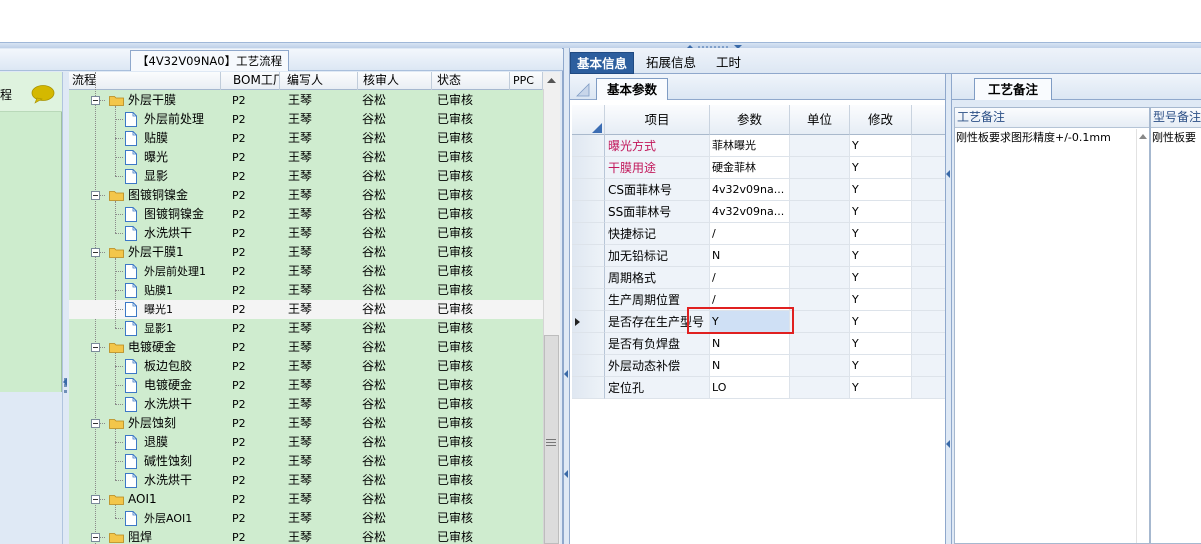 This screenshot has height=544, width=1201. I want to click on col-header-status: 状态, so click(472, 81).